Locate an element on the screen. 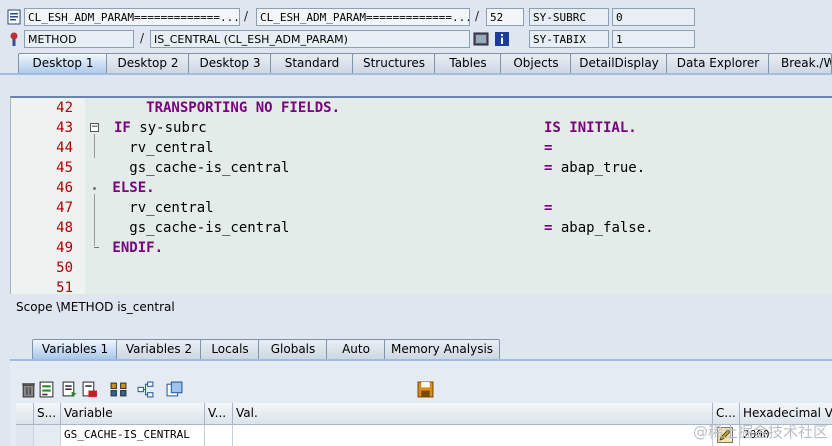  save-icon is located at coordinates (425, 389).